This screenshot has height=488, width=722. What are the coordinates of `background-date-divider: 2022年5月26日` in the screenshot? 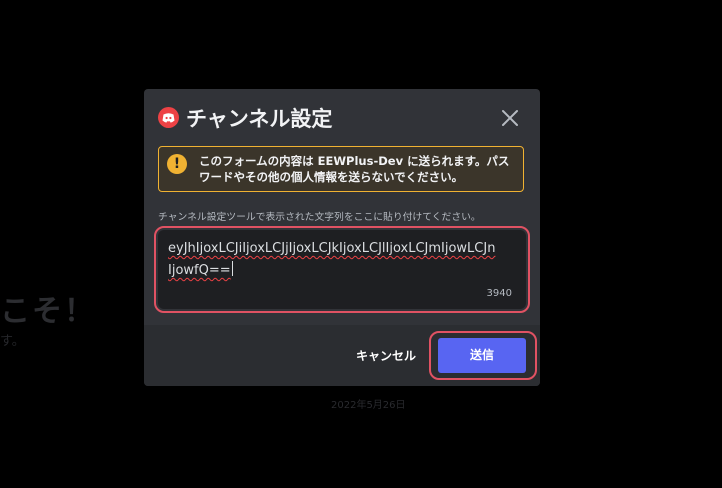 It's located at (368, 405).